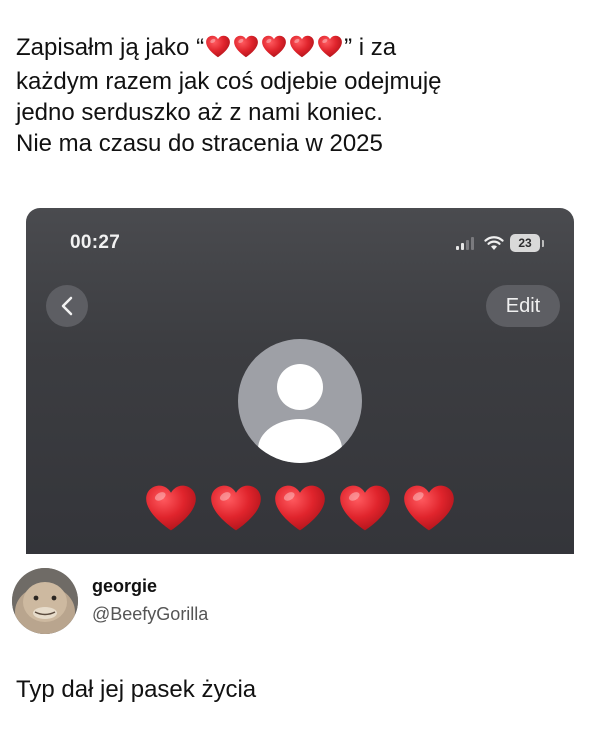  I want to click on user-display-name: georgie, so click(124, 586).